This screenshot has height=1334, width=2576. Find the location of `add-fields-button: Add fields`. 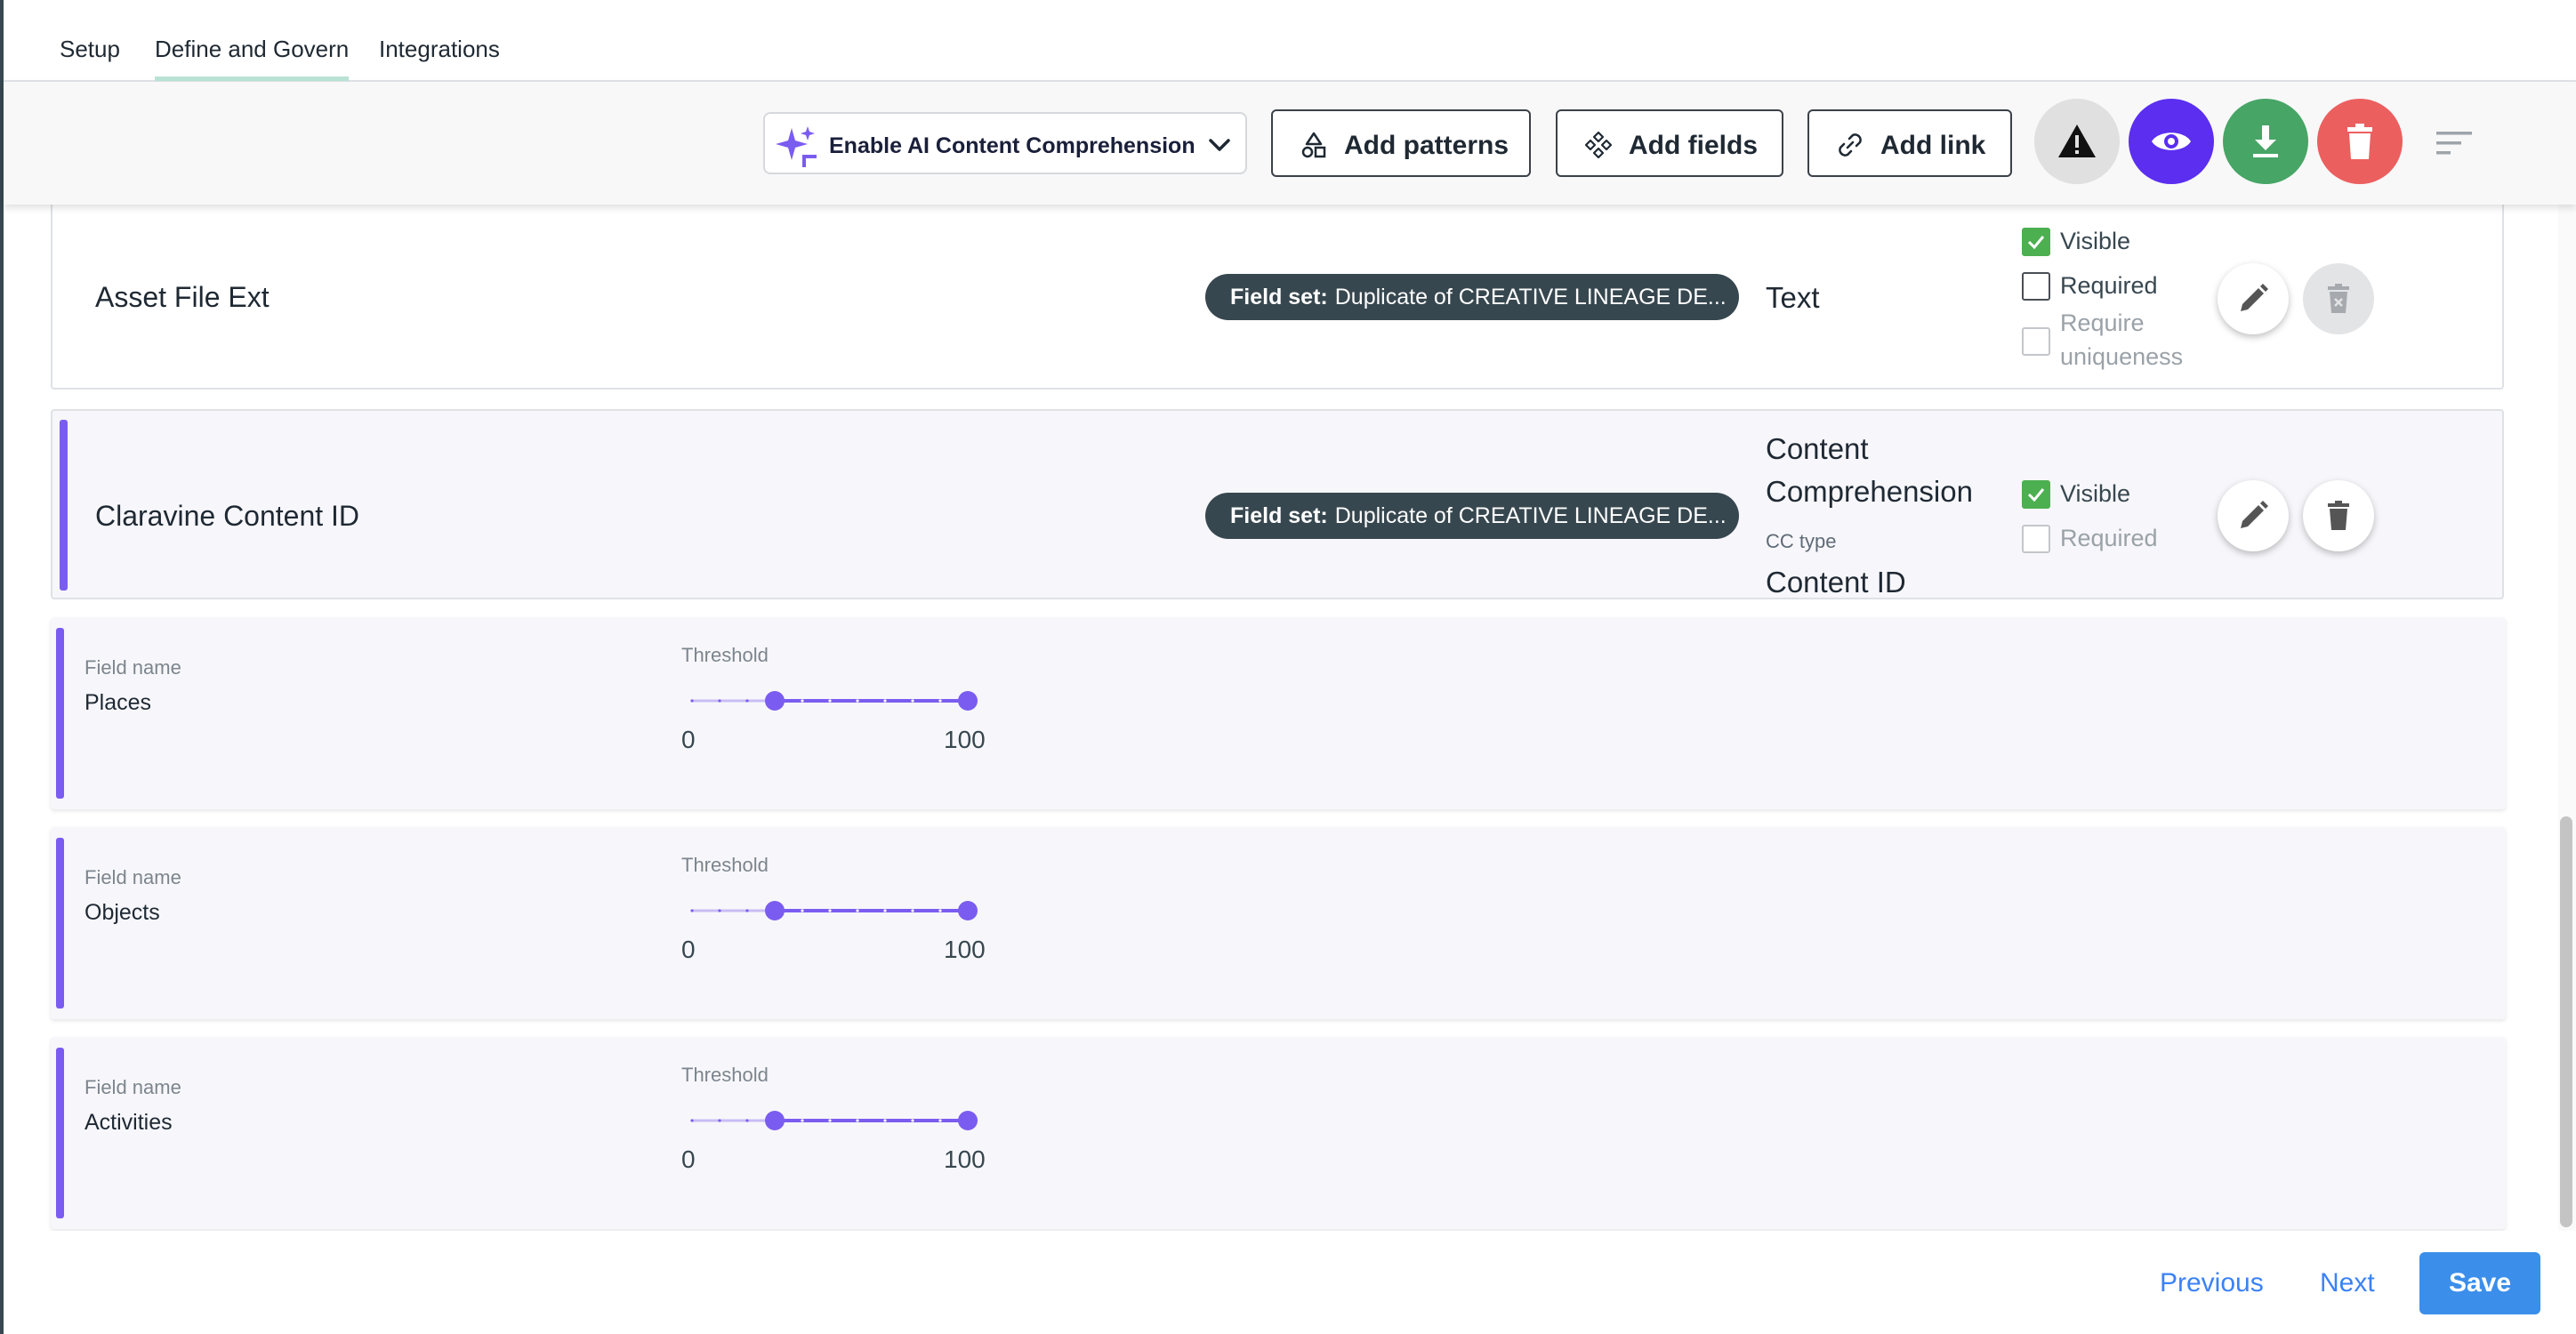

add-fields-button: Add fields is located at coordinates (1669, 143).